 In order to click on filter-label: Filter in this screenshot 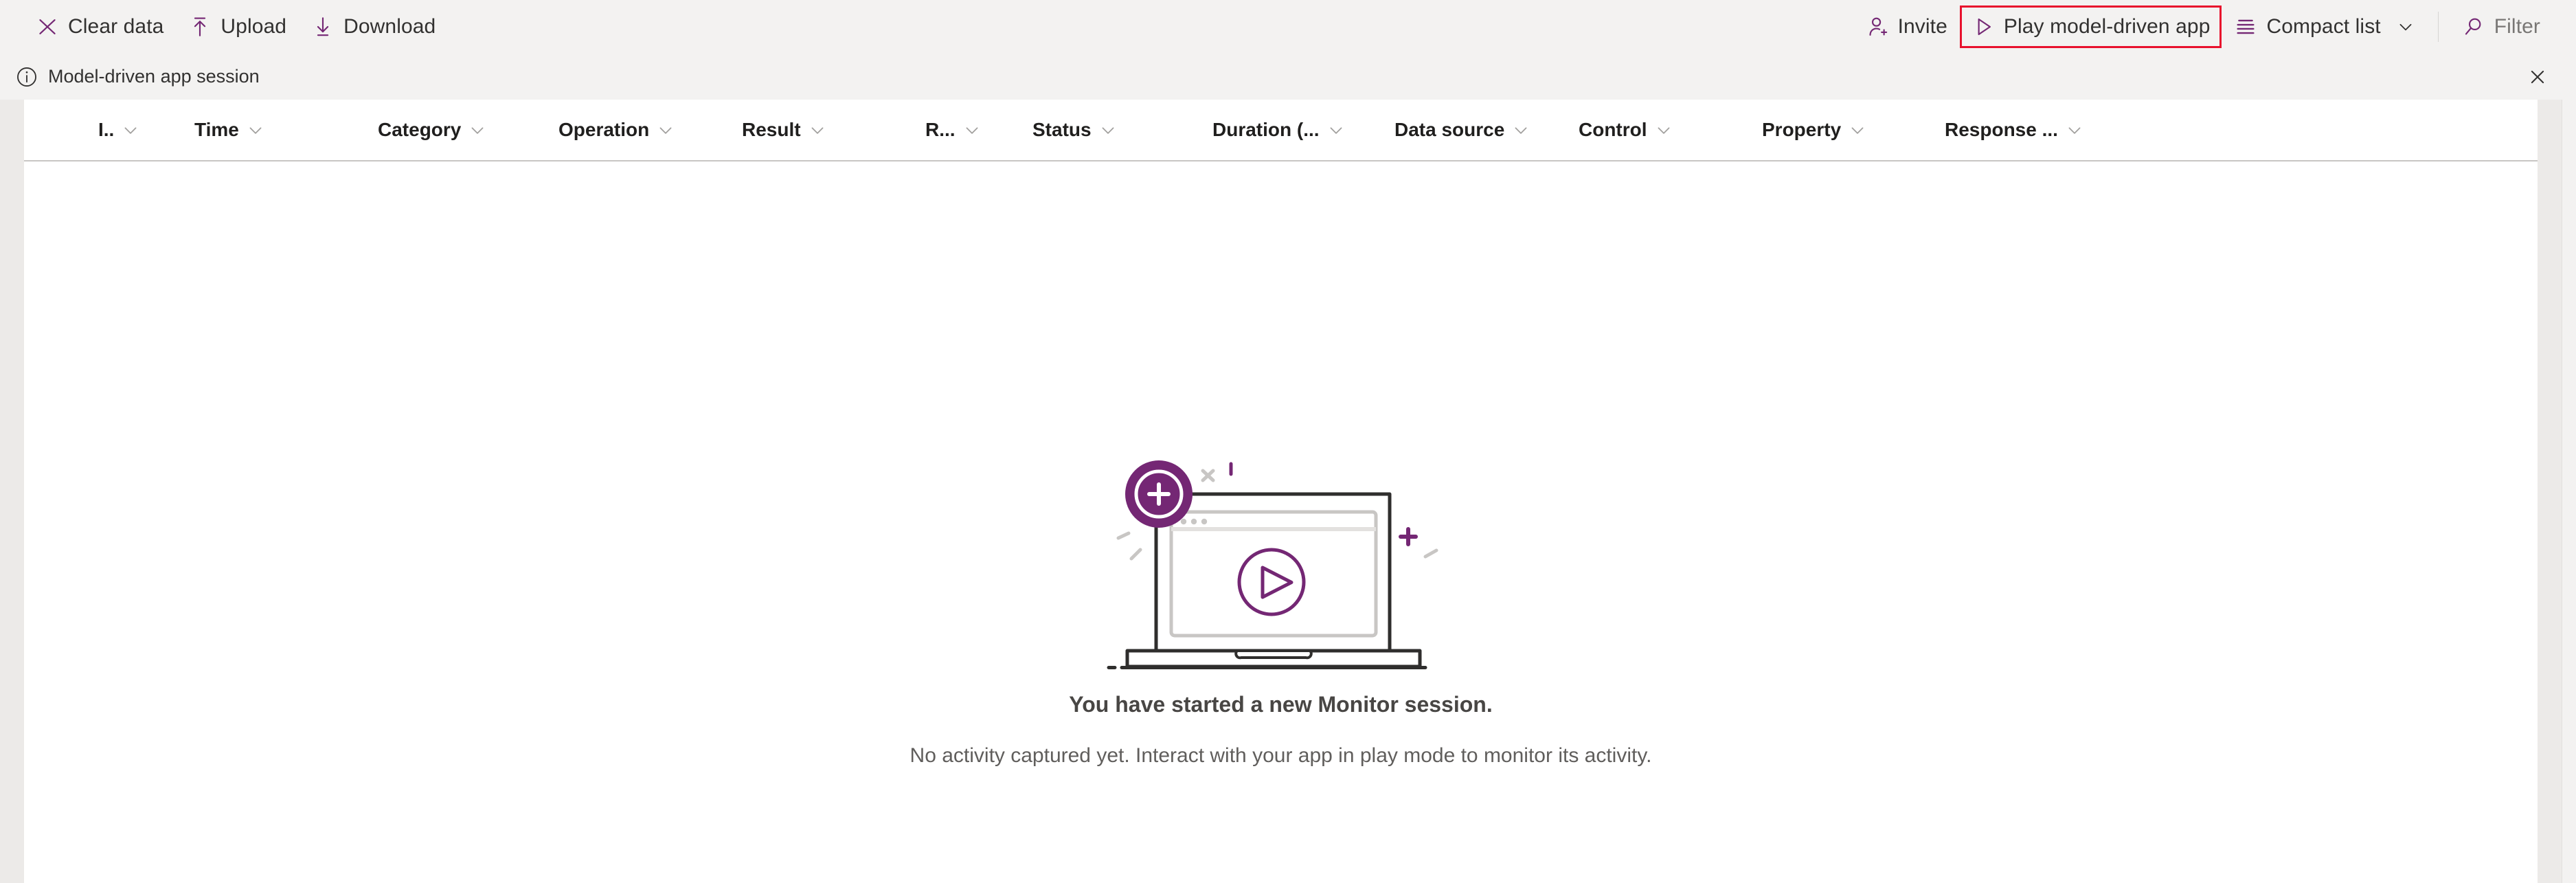, I will do `click(2517, 26)`.